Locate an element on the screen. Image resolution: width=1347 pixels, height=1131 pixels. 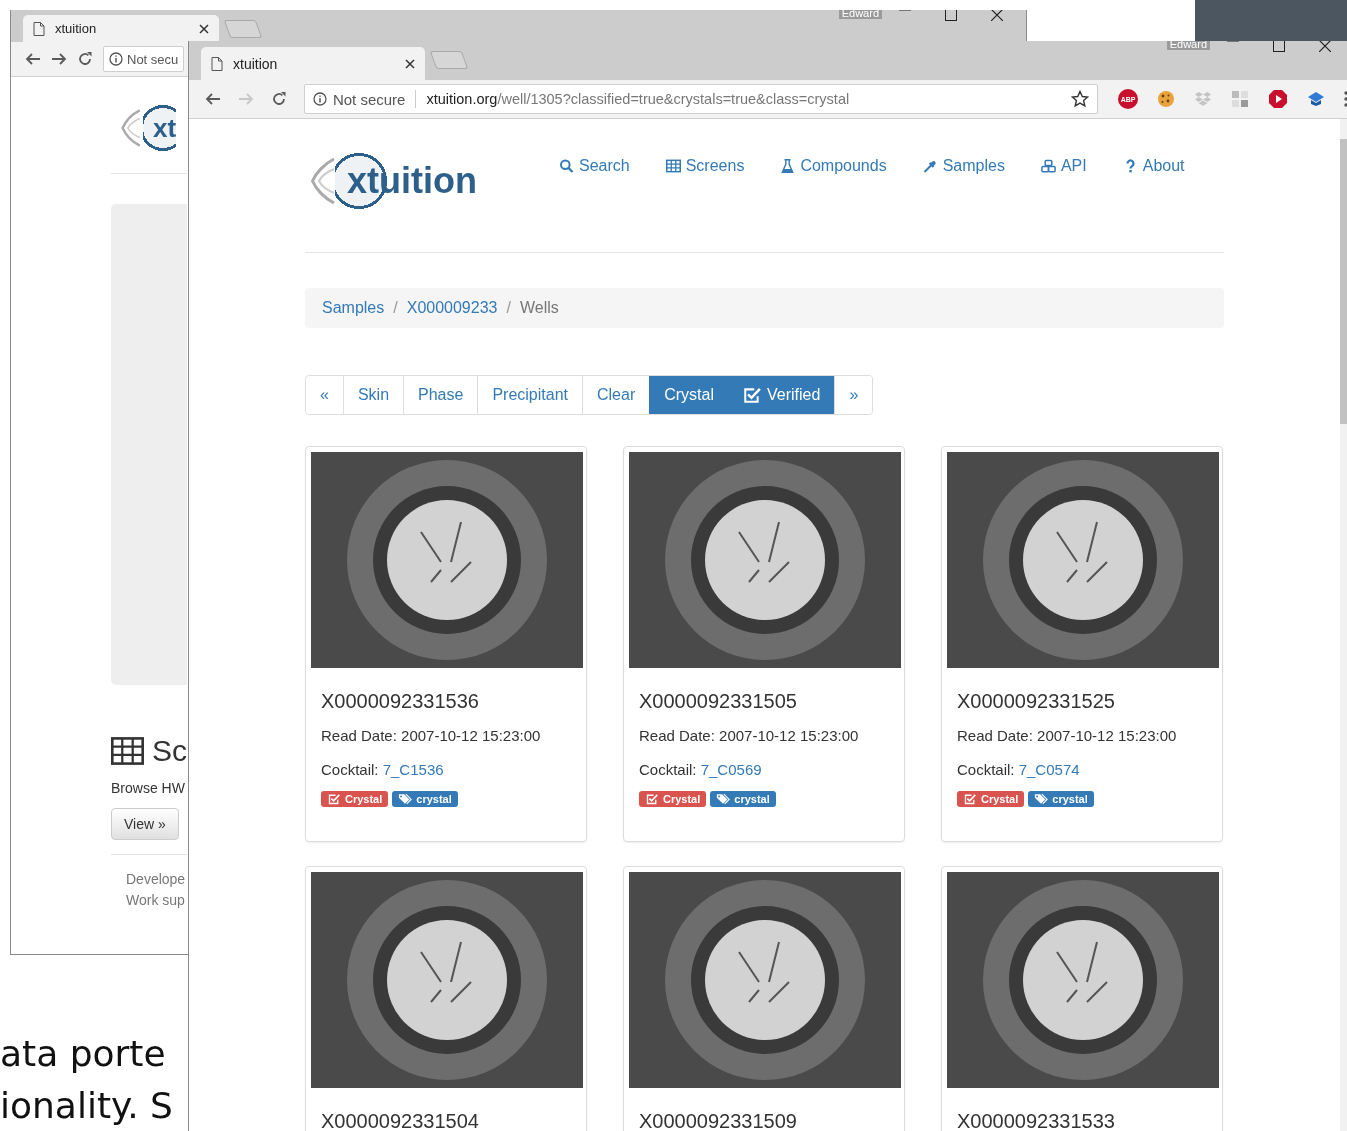
nav-link: Samples is located at coordinates (963, 166).